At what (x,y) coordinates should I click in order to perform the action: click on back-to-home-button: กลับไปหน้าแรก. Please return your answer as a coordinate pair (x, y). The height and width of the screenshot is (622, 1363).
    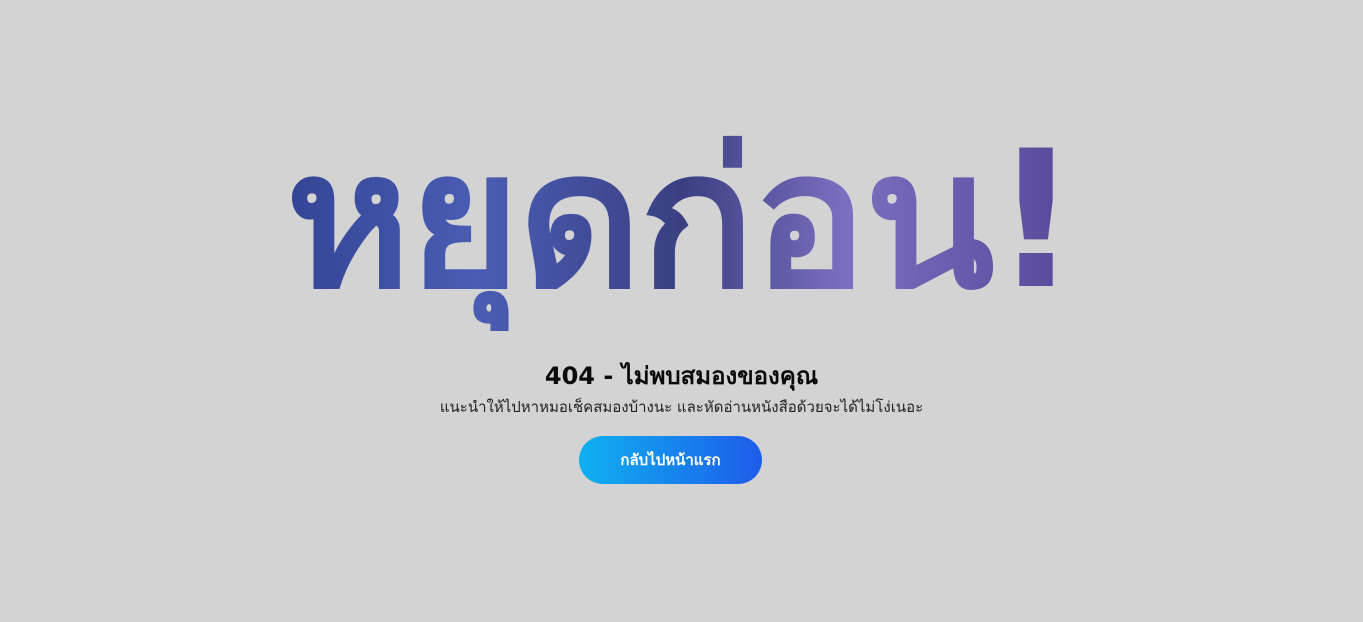
    Looking at the image, I should click on (670, 460).